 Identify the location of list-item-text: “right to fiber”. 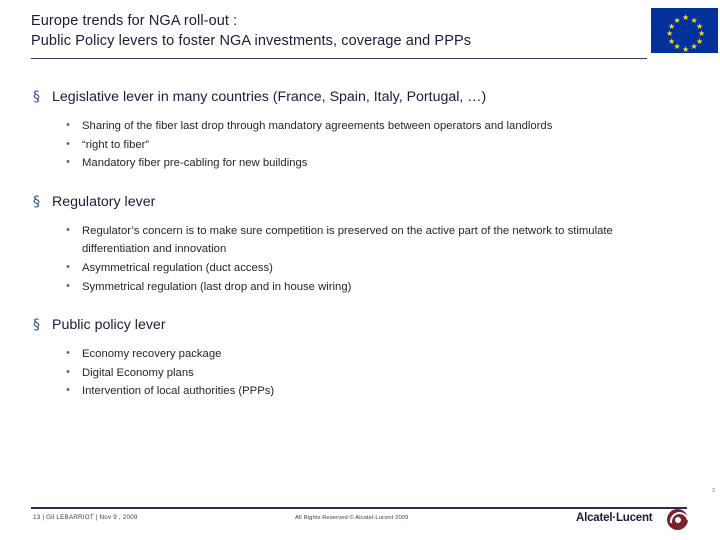
(116, 144).